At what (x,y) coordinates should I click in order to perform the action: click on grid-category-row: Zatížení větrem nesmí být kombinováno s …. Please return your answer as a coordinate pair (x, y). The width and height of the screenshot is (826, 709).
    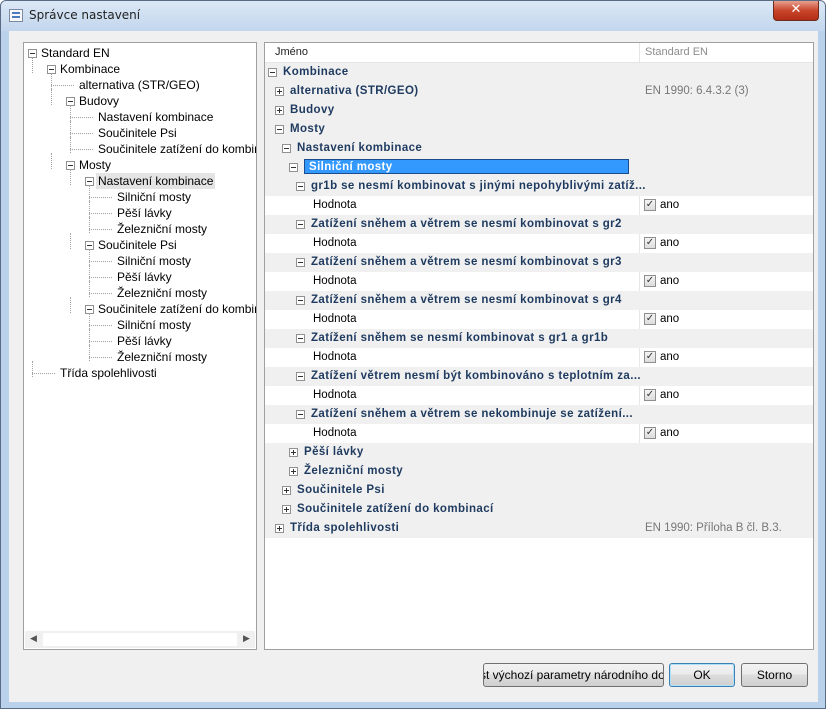
    Looking at the image, I should click on (539, 376).